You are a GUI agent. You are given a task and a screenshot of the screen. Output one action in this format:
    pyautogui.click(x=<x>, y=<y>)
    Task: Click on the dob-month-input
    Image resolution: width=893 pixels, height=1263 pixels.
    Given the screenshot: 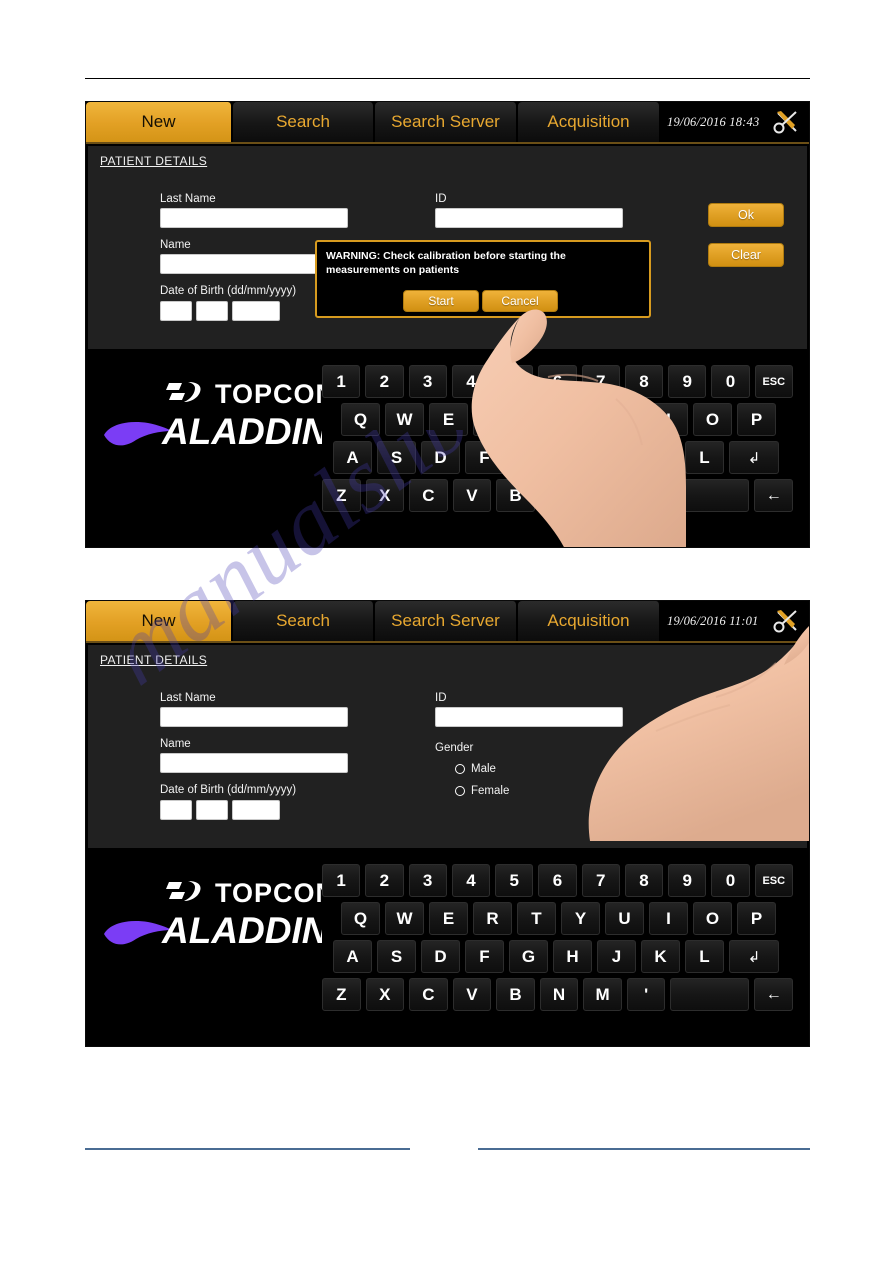 What is the action you would take?
    pyautogui.click(x=212, y=311)
    